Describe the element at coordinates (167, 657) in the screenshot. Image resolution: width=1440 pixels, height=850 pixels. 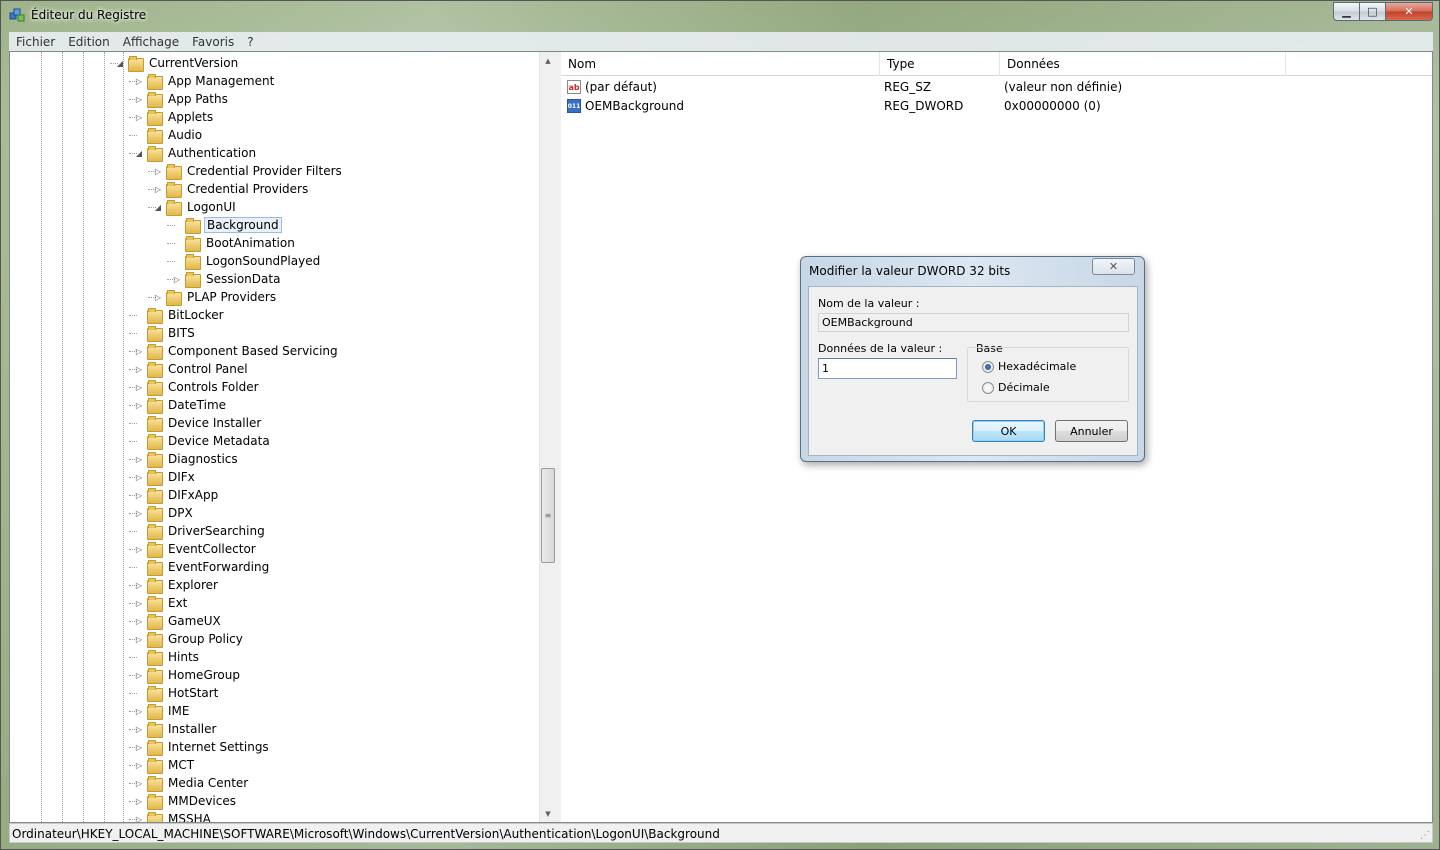
I see `tree-node: Hints` at that location.